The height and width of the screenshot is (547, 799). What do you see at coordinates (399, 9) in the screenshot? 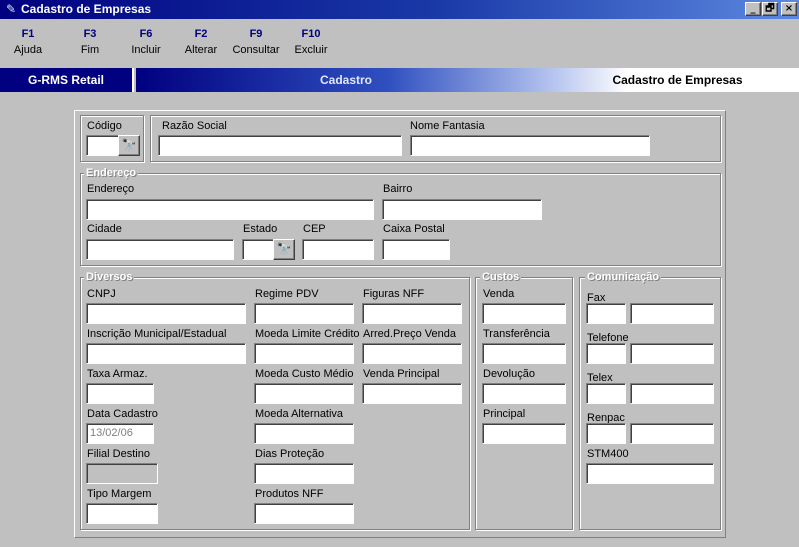
I see `title-bar: ✎ Cadastro de Empresas _ 🗗 ×` at bounding box center [399, 9].